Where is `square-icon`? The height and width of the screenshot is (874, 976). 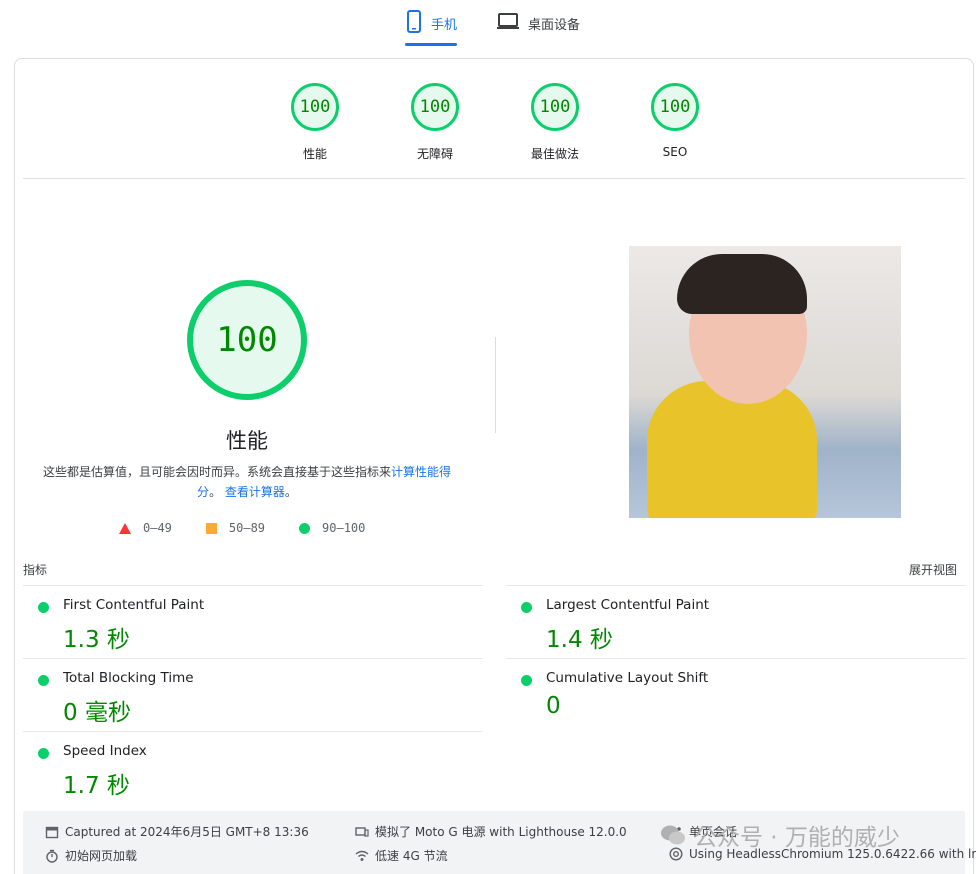
square-icon is located at coordinates (211, 528).